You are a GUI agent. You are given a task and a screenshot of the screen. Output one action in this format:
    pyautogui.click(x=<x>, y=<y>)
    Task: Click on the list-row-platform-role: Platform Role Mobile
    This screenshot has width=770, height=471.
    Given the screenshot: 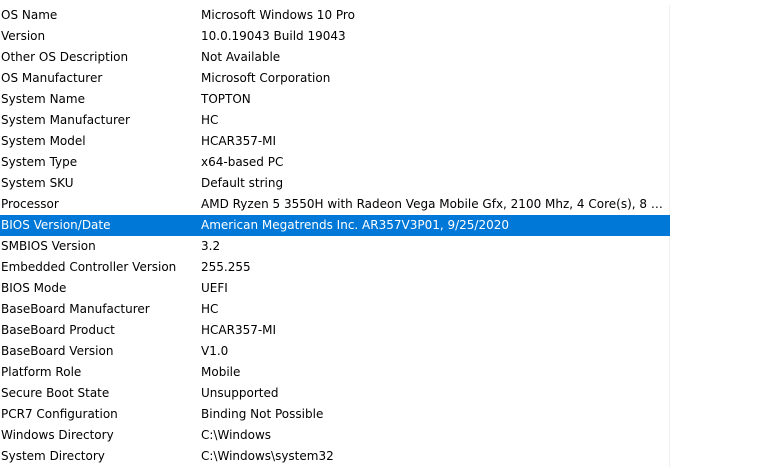 What is the action you would take?
    pyautogui.click(x=335, y=372)
    